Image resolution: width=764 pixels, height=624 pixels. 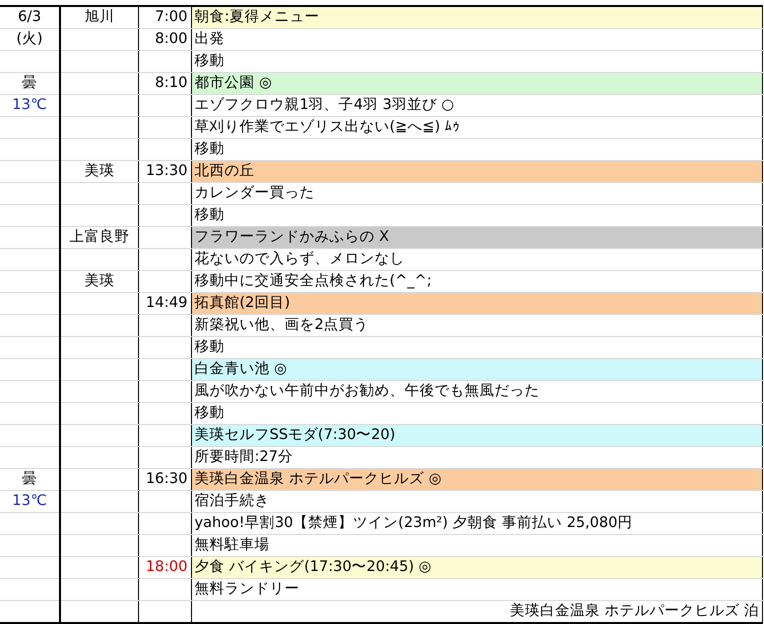 I want to click on time-cell: 13:30, so click(x=164, y=171).